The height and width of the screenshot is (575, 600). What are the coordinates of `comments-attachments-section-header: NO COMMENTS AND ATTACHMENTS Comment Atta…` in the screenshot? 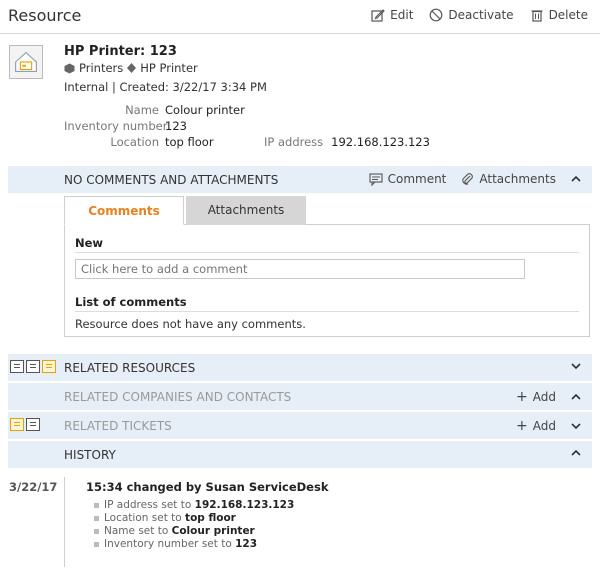 It's located at (300, 179).